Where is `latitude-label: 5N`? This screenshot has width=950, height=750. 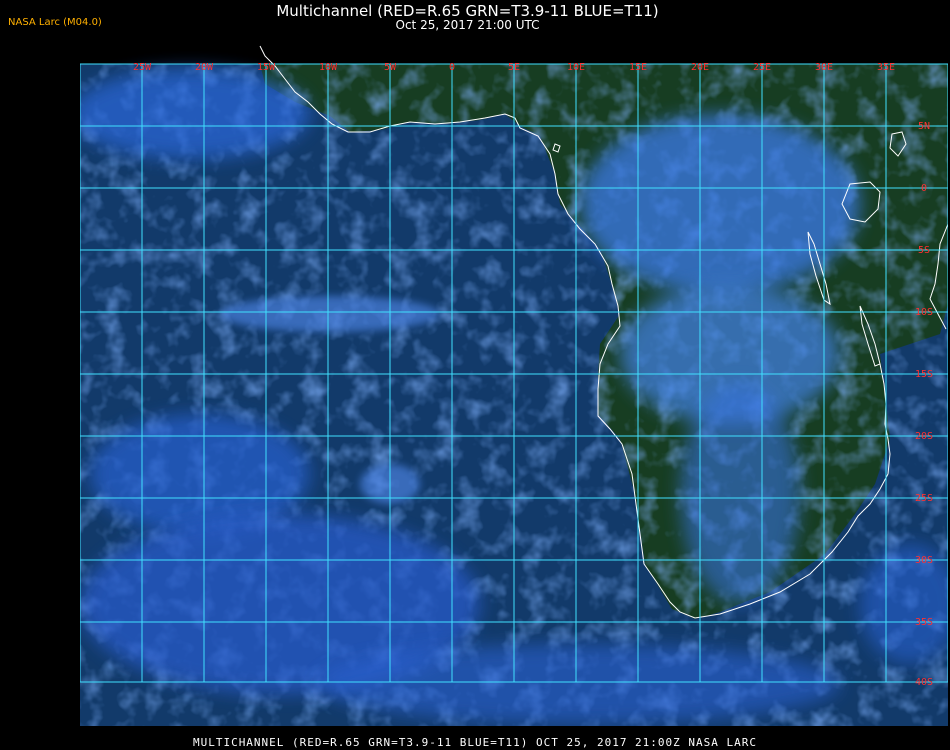 latitude-label: 5N is located at coordinates (924, 126).